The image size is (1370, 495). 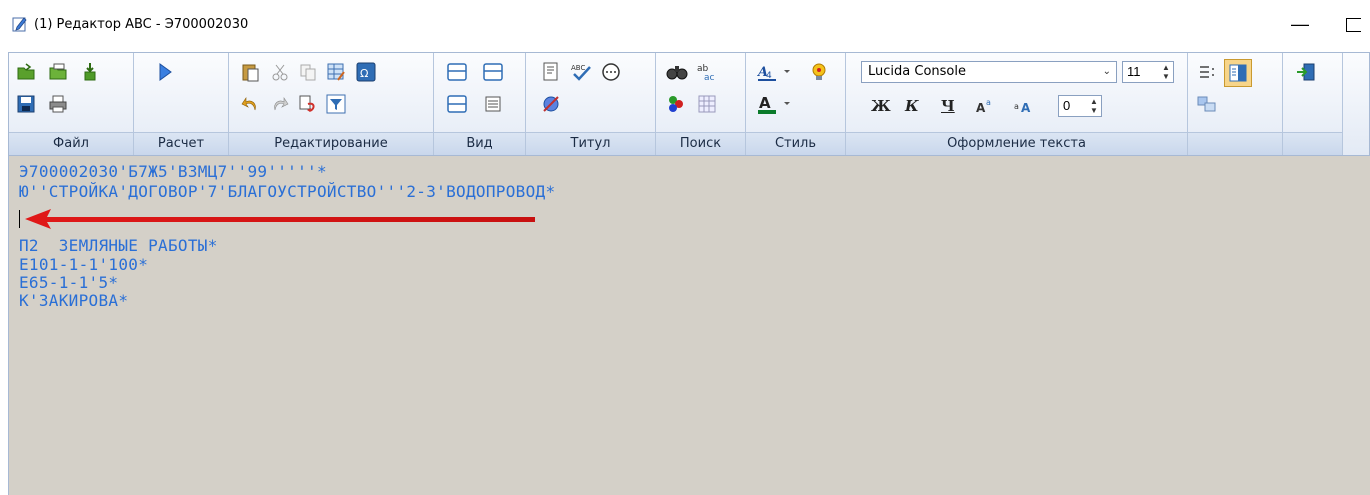 What do you see at coordinates (677, 72) in the screenshot?
I see `find-icon` at bounding box center [677, 72].